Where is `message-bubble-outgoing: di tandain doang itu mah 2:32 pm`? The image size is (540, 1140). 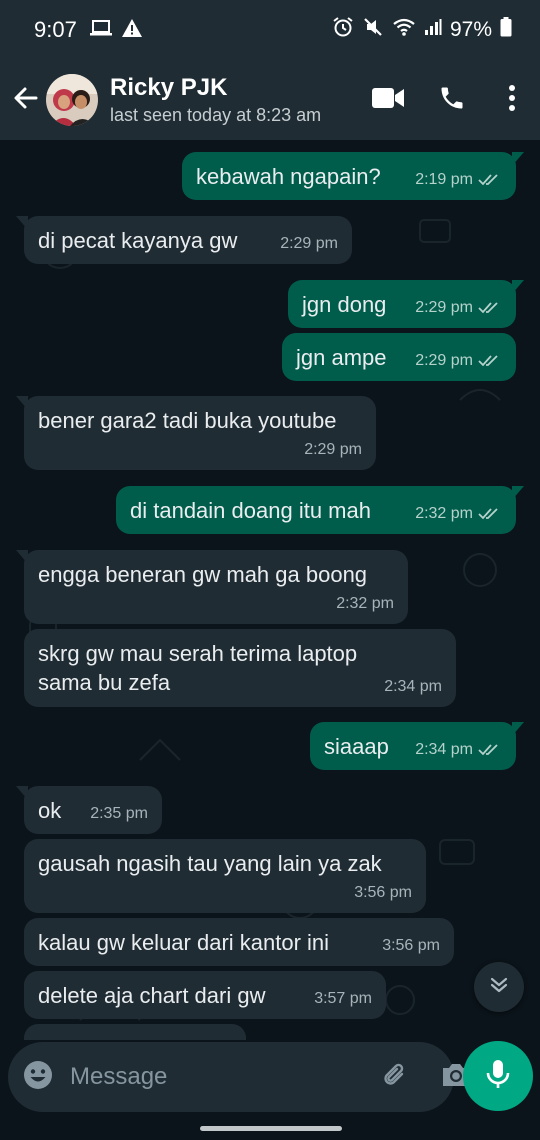 message-bubble-outgoing: di tandain doang itu mah 2:32 pm is located at coordinates (320, 510).